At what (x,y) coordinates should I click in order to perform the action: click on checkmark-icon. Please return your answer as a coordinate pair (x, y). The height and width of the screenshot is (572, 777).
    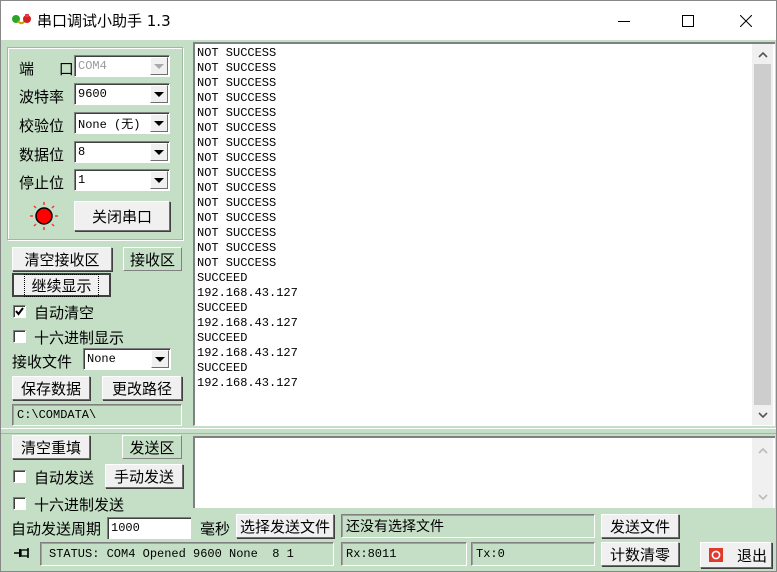
    Looking at the image, I should click on (19, 311).